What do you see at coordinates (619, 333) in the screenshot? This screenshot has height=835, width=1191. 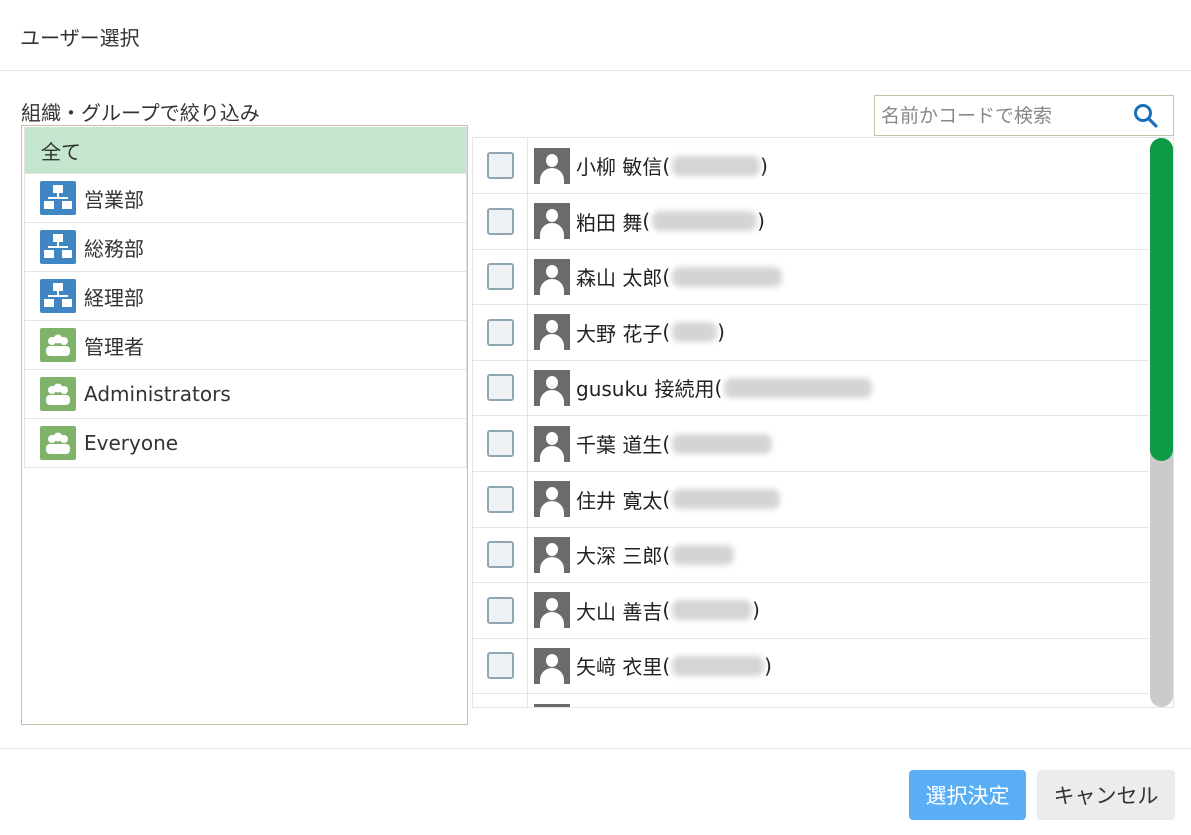 I see `user-name: 大野 花子` at bounding box center [619, 333].